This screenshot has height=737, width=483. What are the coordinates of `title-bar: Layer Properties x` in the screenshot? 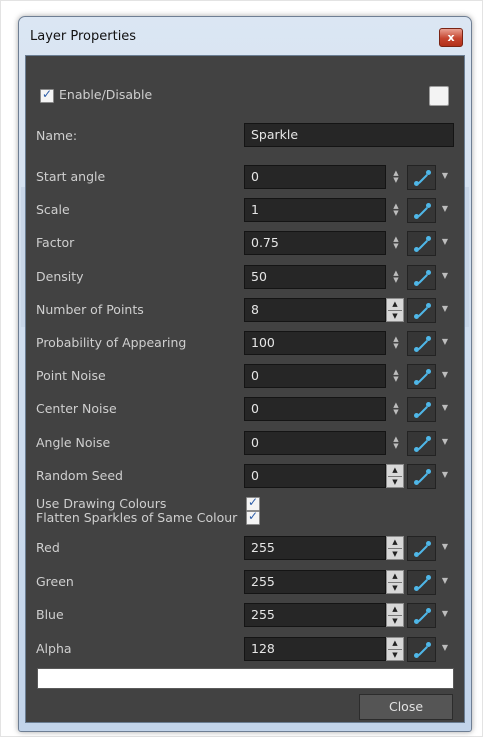 It's located at (245, 36).